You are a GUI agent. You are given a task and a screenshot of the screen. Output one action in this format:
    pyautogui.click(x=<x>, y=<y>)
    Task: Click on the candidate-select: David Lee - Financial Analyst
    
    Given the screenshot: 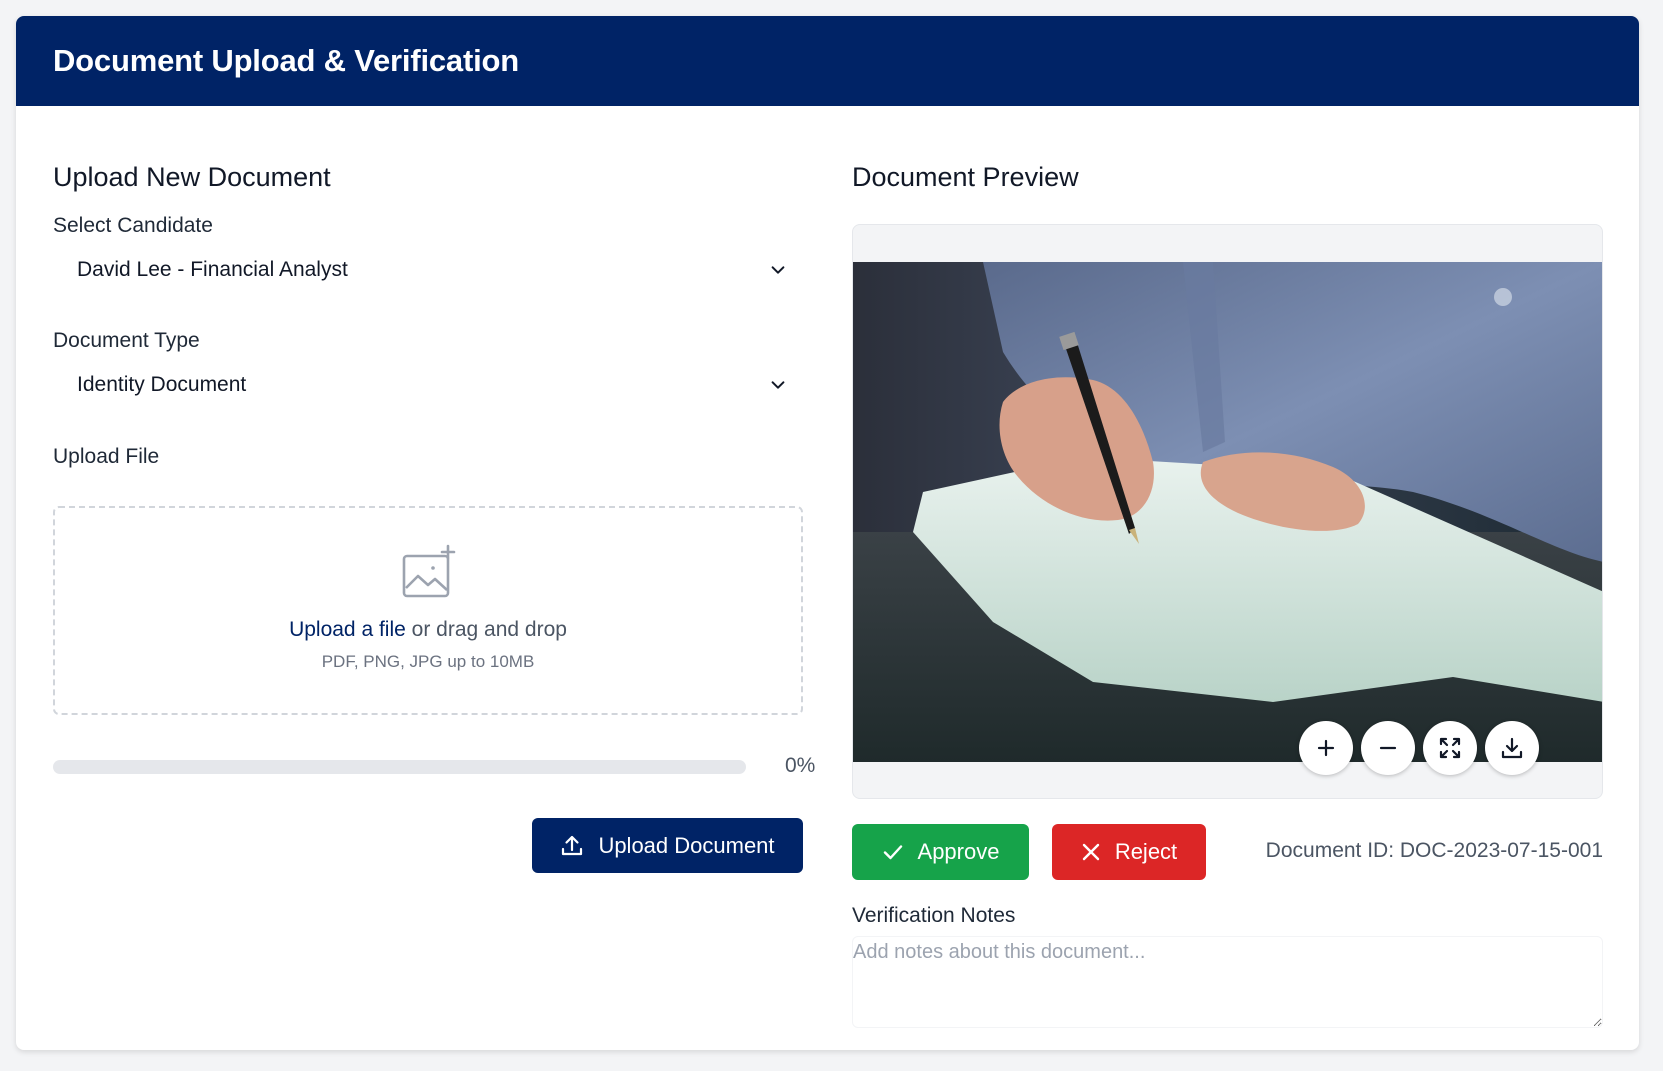 What is the action you would take?
    pyautogui.click(x=428, y=270)
    